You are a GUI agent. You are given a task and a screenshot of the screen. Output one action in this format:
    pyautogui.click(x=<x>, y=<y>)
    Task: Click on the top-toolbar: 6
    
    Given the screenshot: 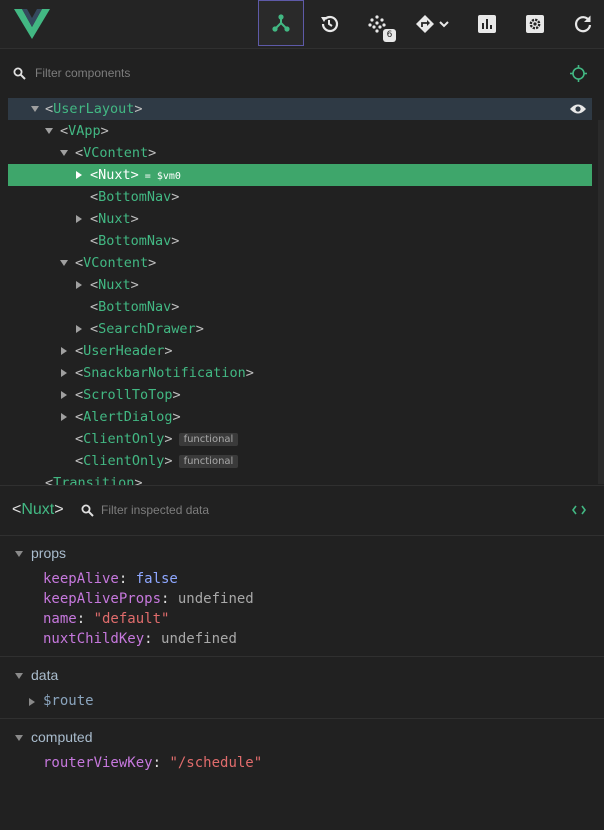 What is the action you would take?
    pyautogui.click(x=302, y=24)
    